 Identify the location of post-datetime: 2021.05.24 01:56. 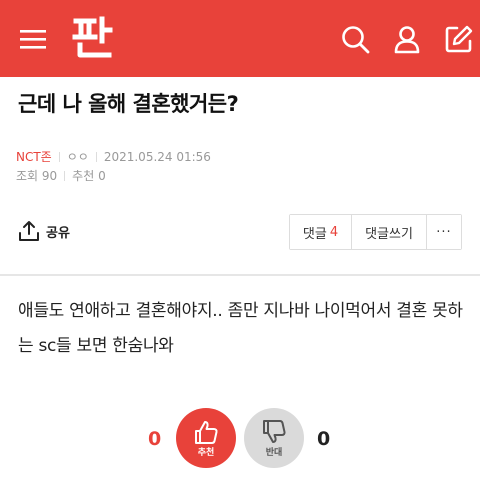
(157, 157).